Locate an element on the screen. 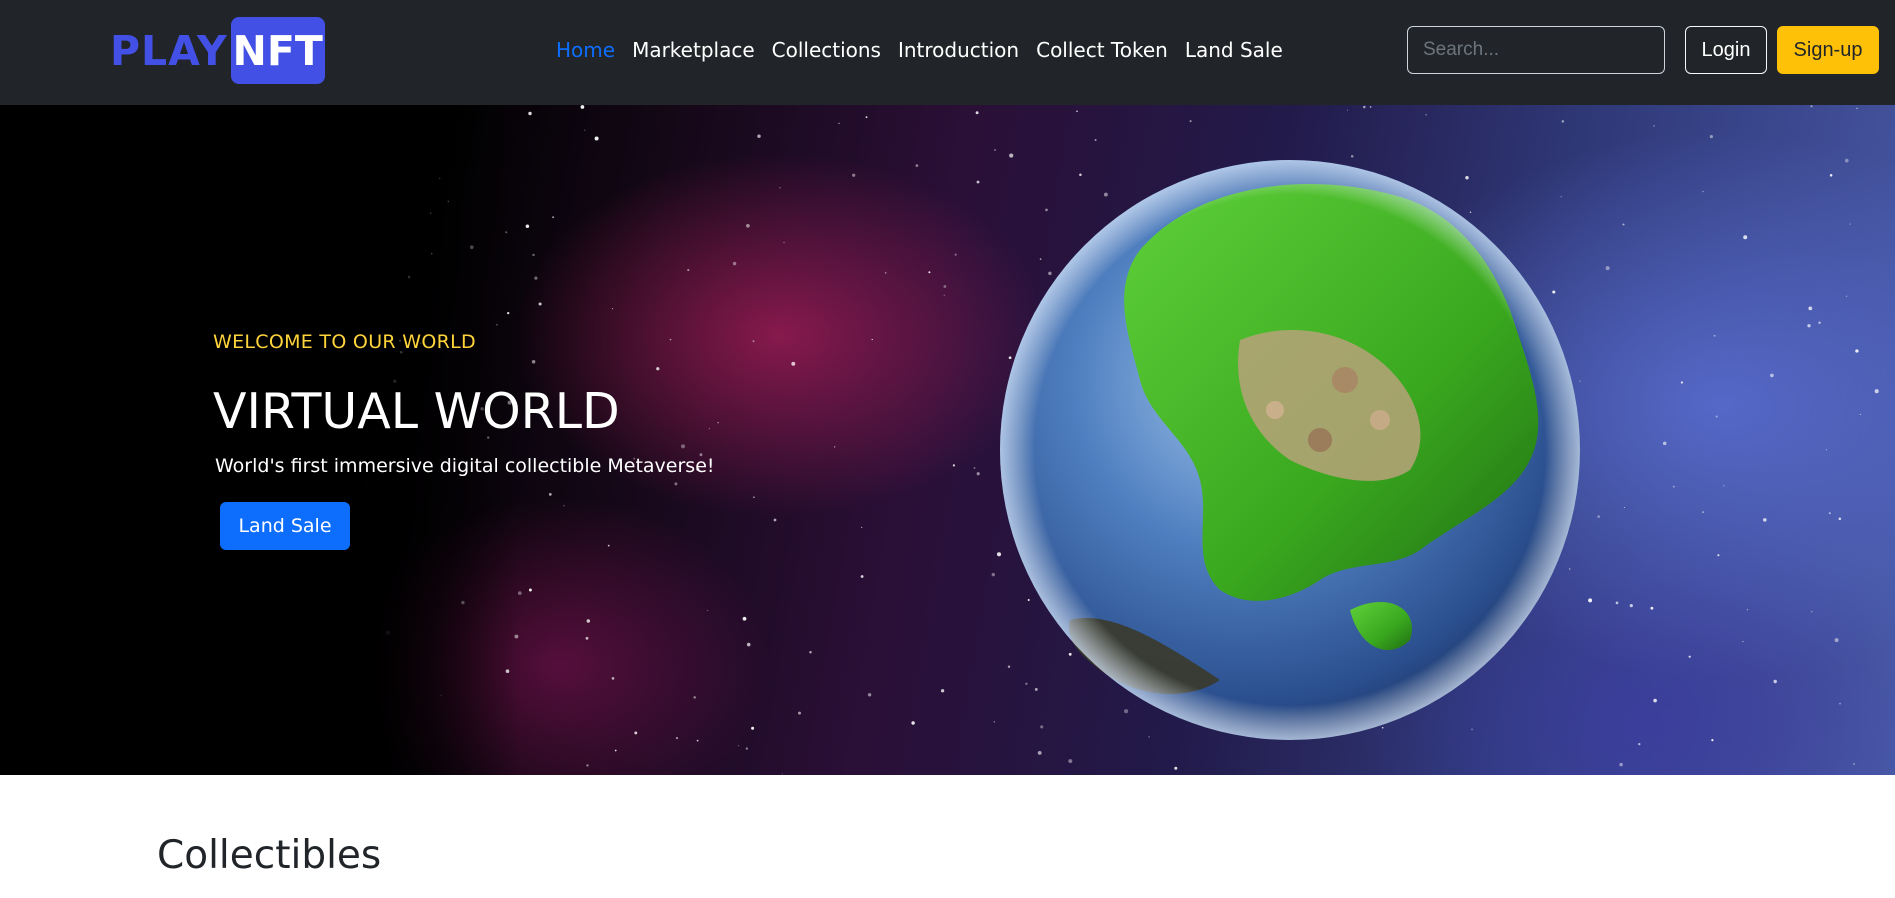 The width and height of the screenshot is (1895, 898). nav-link-land-sale: Land Sale is located at coordinates (1234, 50).